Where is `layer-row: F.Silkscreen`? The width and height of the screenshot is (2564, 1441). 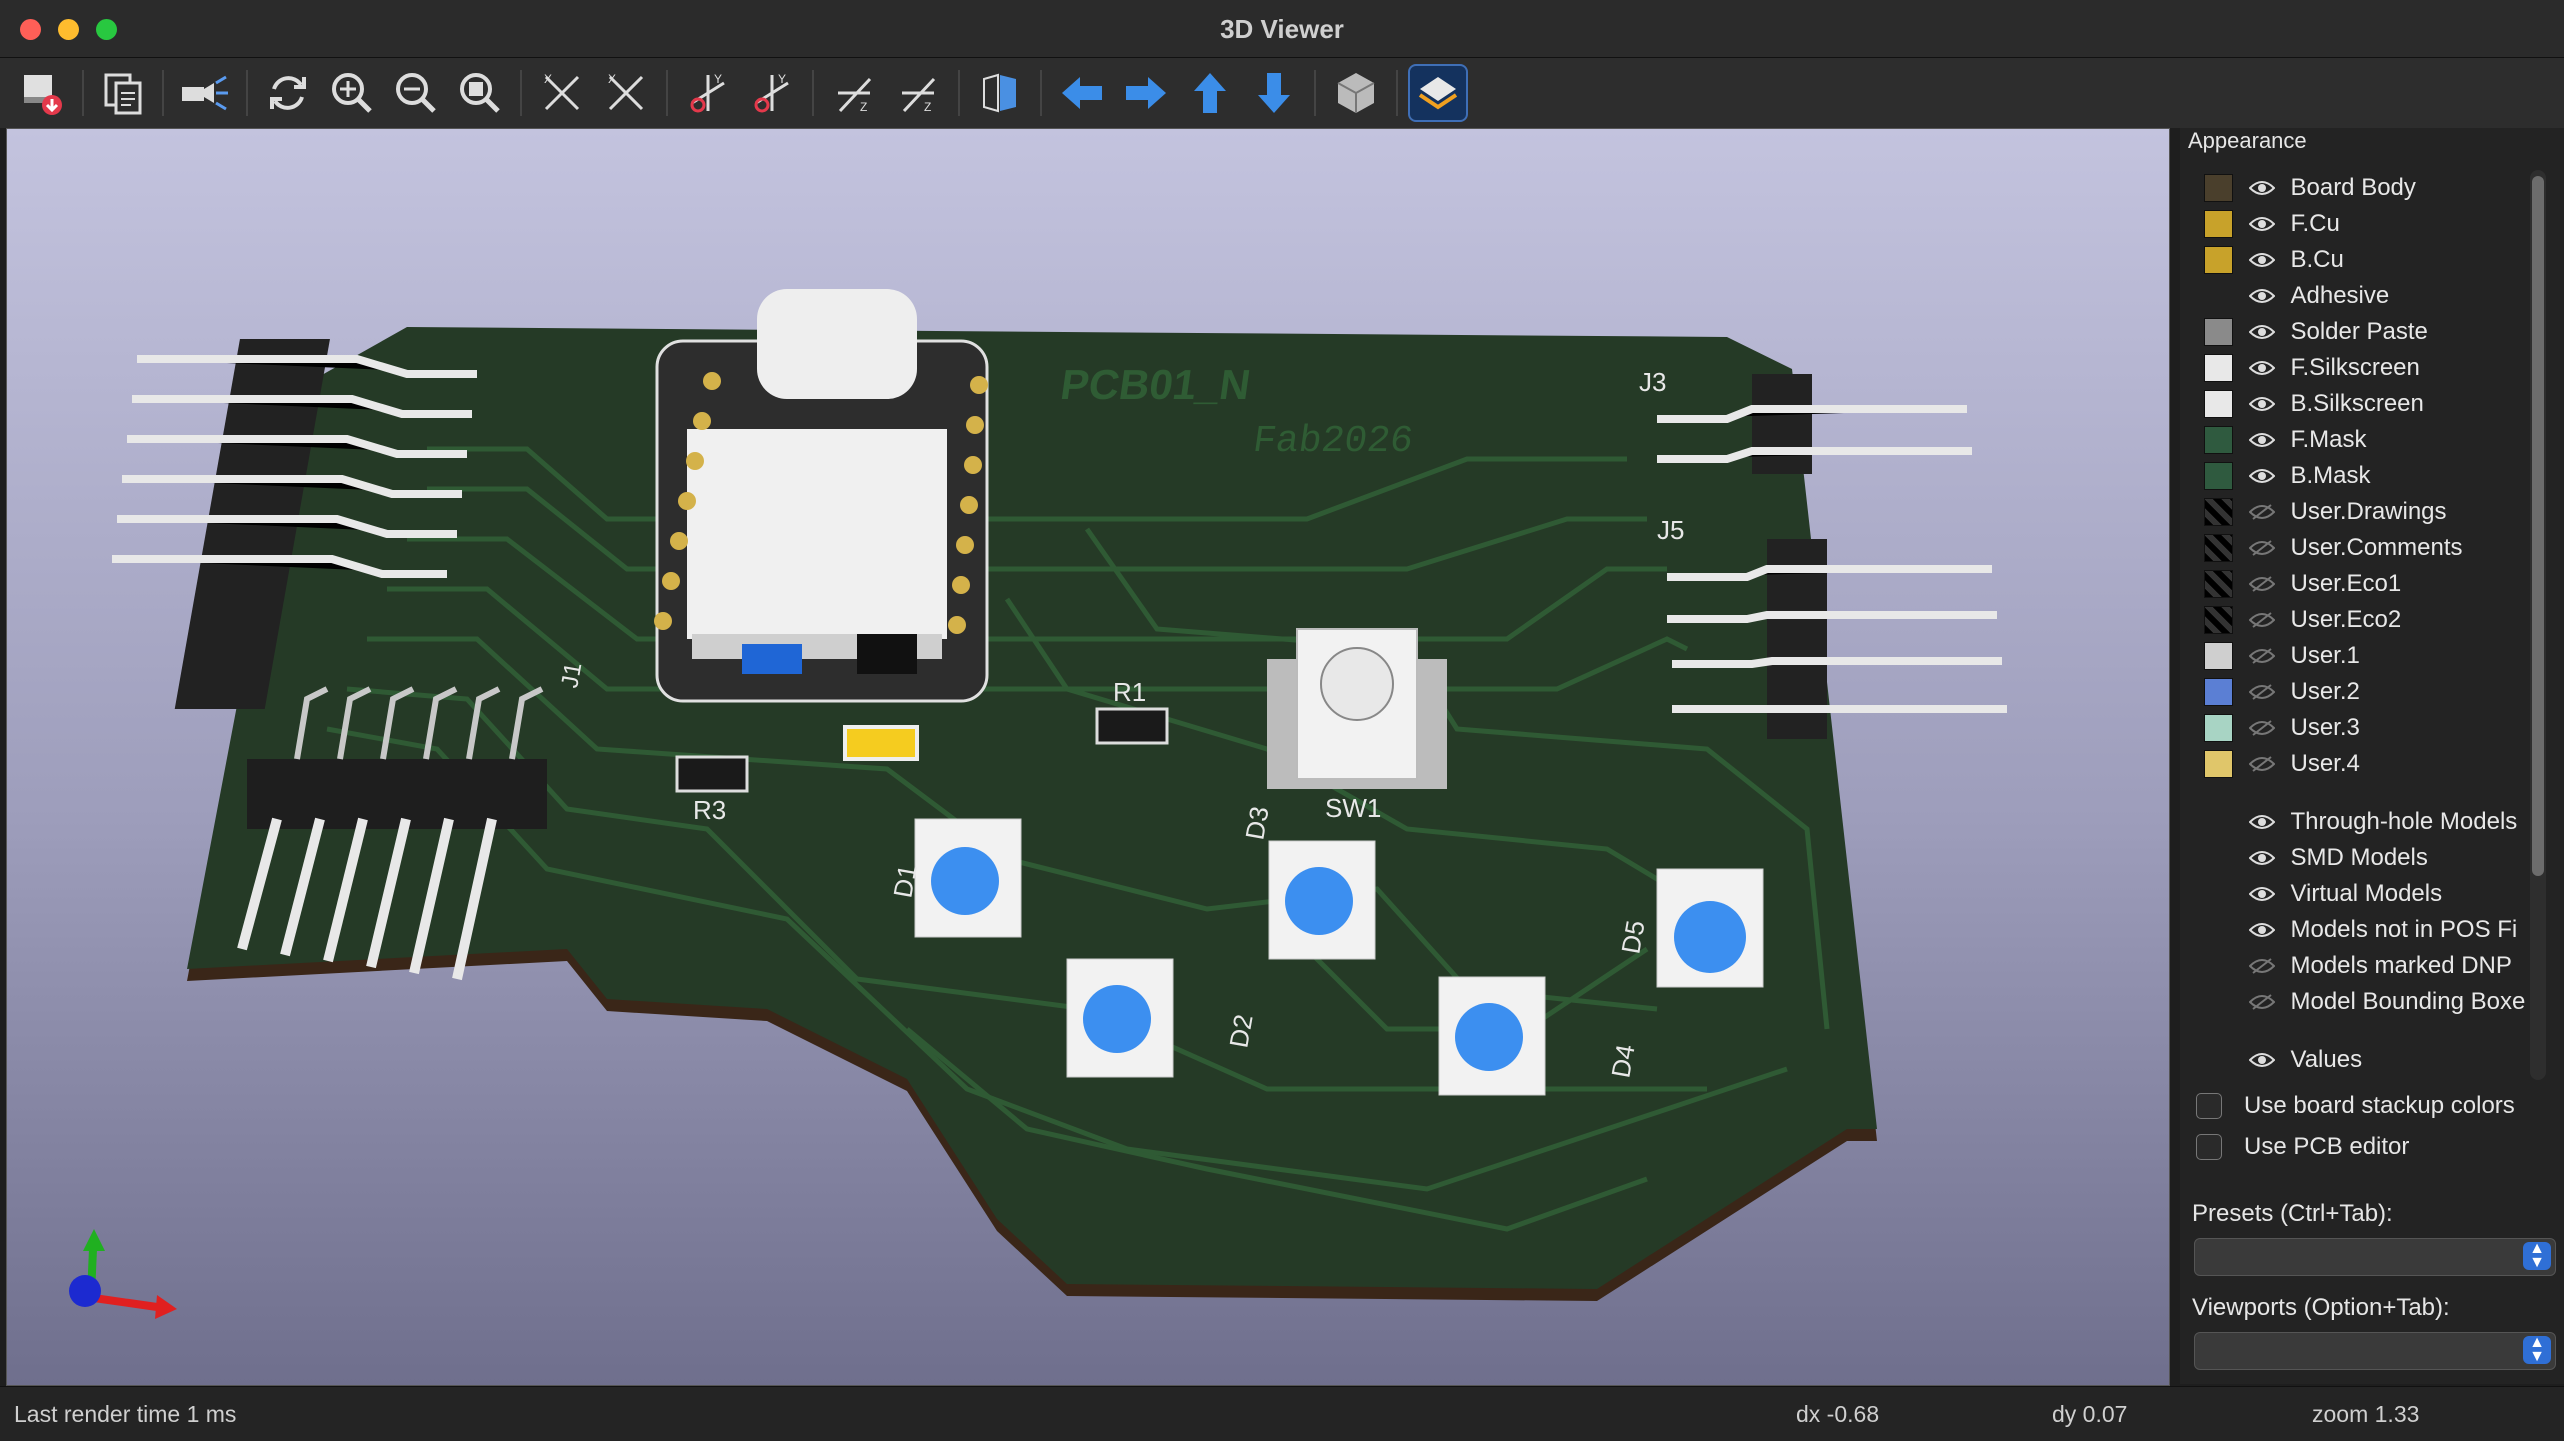
layer-row: F.Silkscreen is located at coordinates (2369, 368).